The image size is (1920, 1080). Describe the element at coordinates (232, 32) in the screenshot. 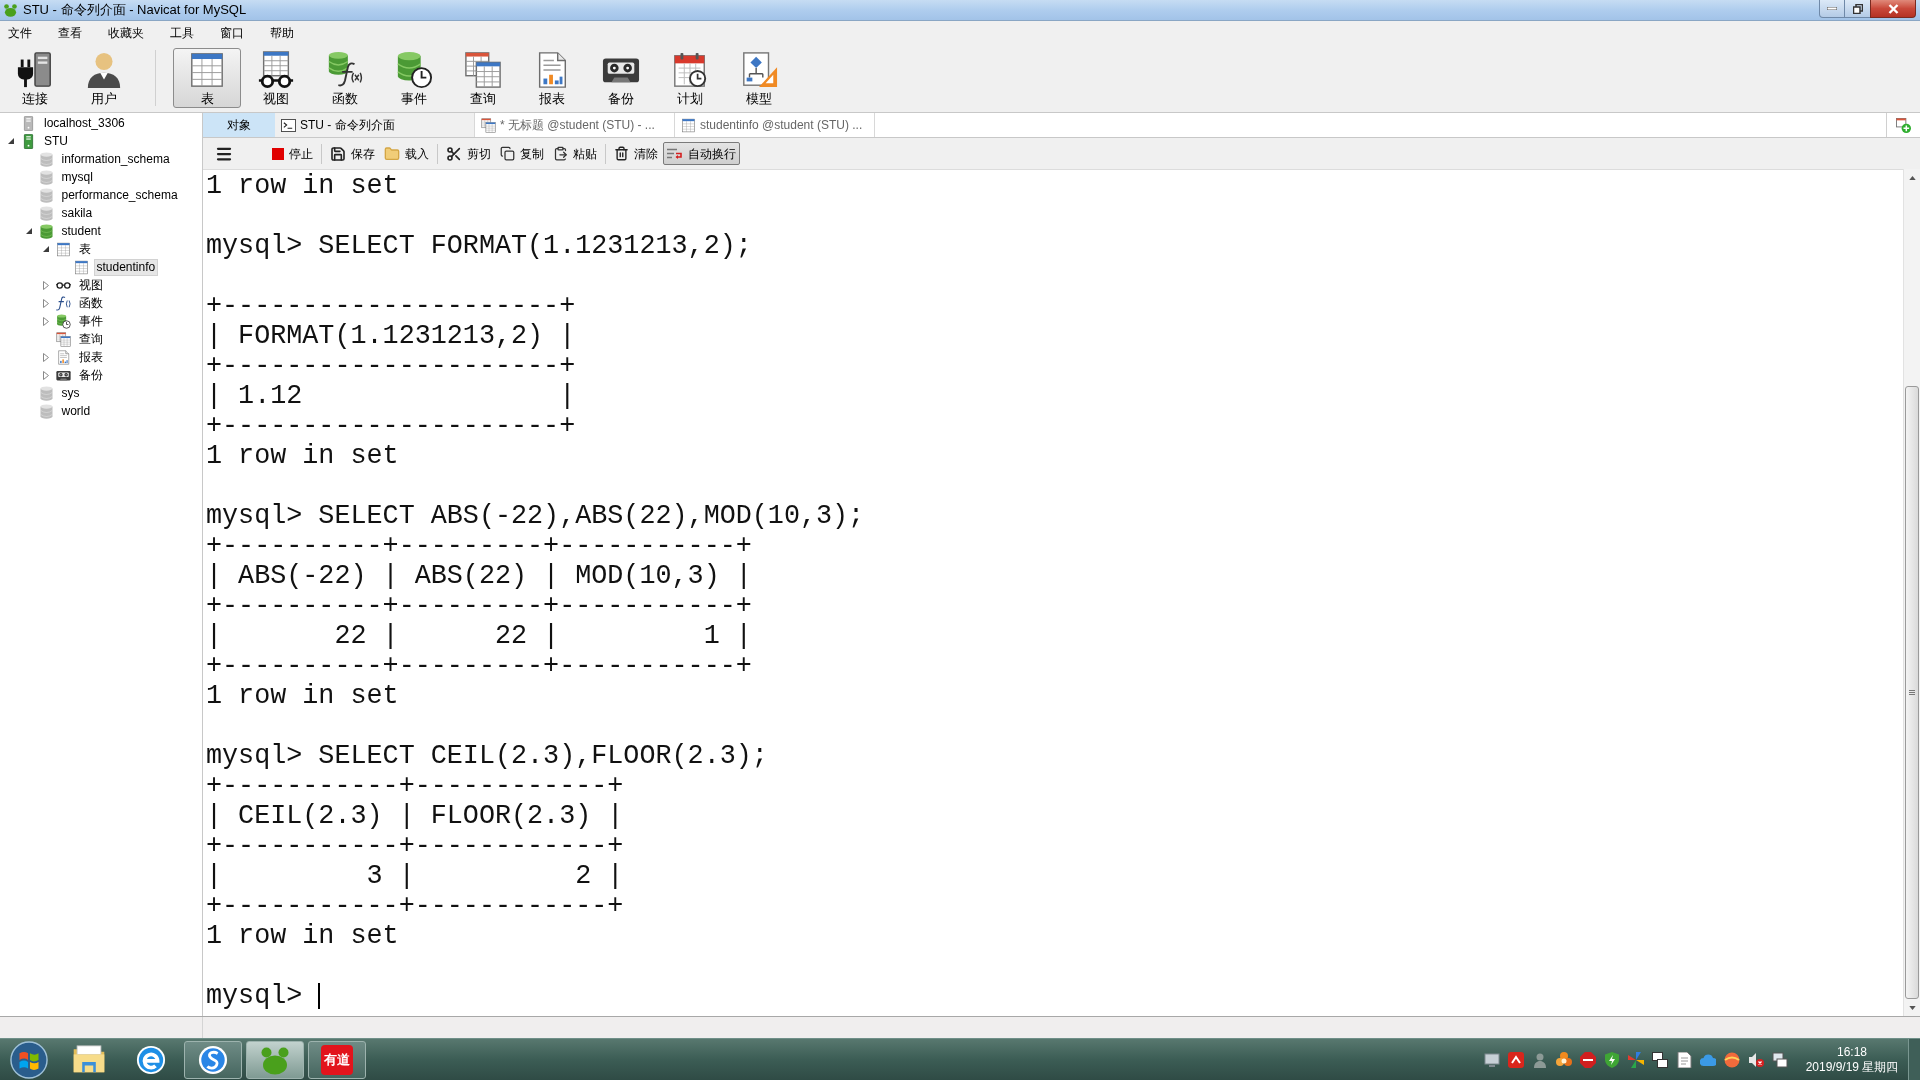

I see `menu-item: 窗口` at that location.